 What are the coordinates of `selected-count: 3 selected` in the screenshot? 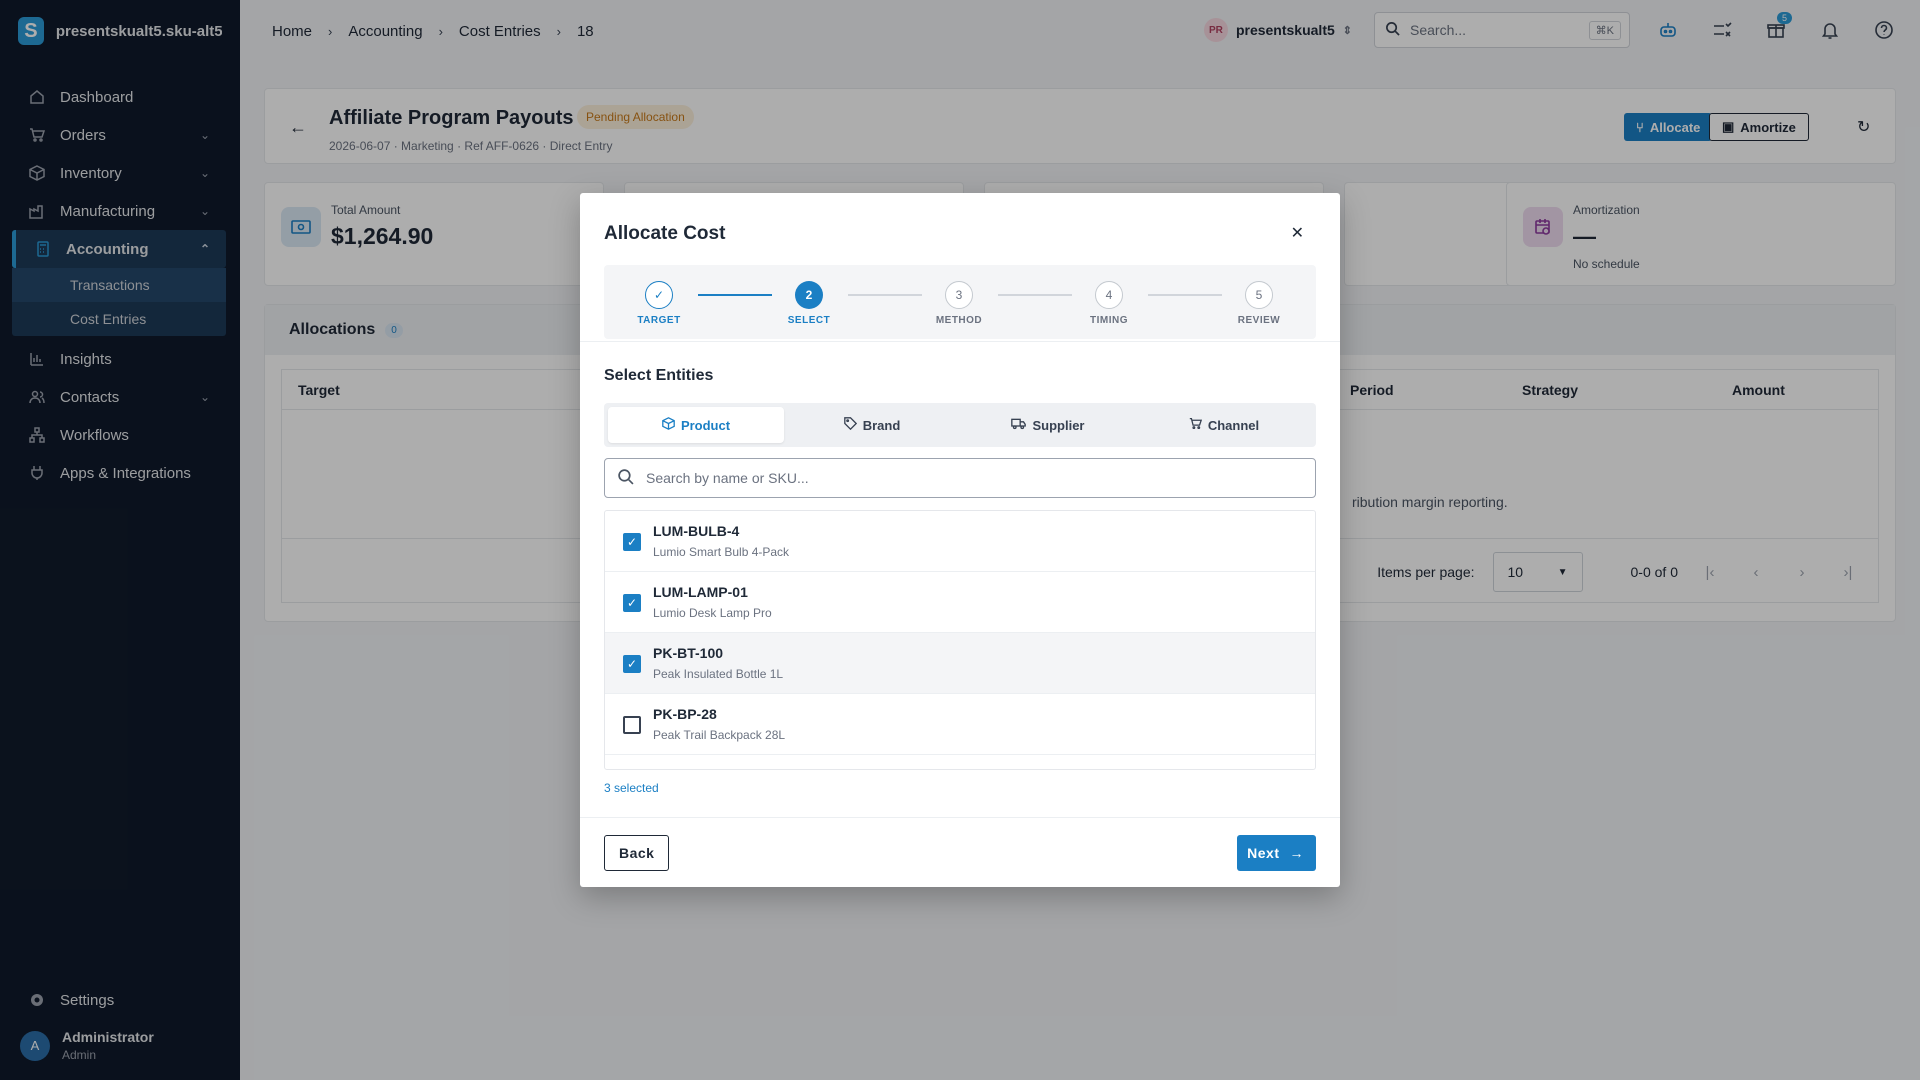 It's located at (631, 788).